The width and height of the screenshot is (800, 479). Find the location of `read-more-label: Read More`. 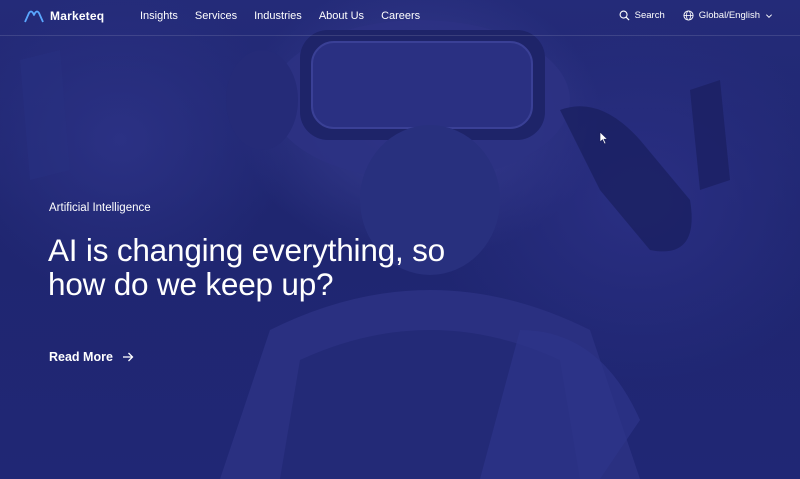

read-more-label: Read More is located at coordinates (81, 357).